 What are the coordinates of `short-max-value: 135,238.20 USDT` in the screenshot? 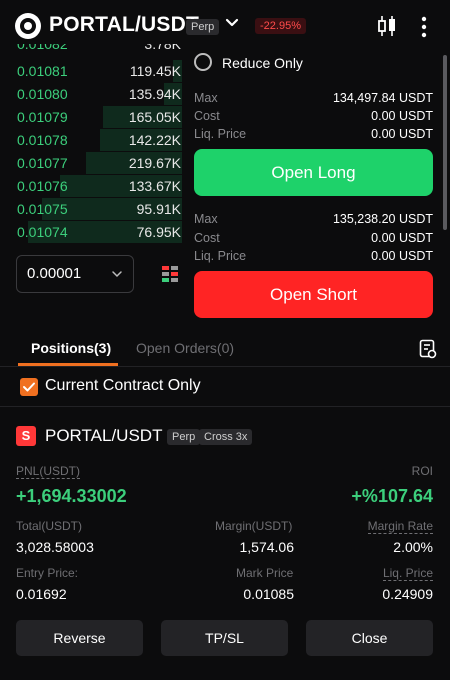 It's located at (382, 219).